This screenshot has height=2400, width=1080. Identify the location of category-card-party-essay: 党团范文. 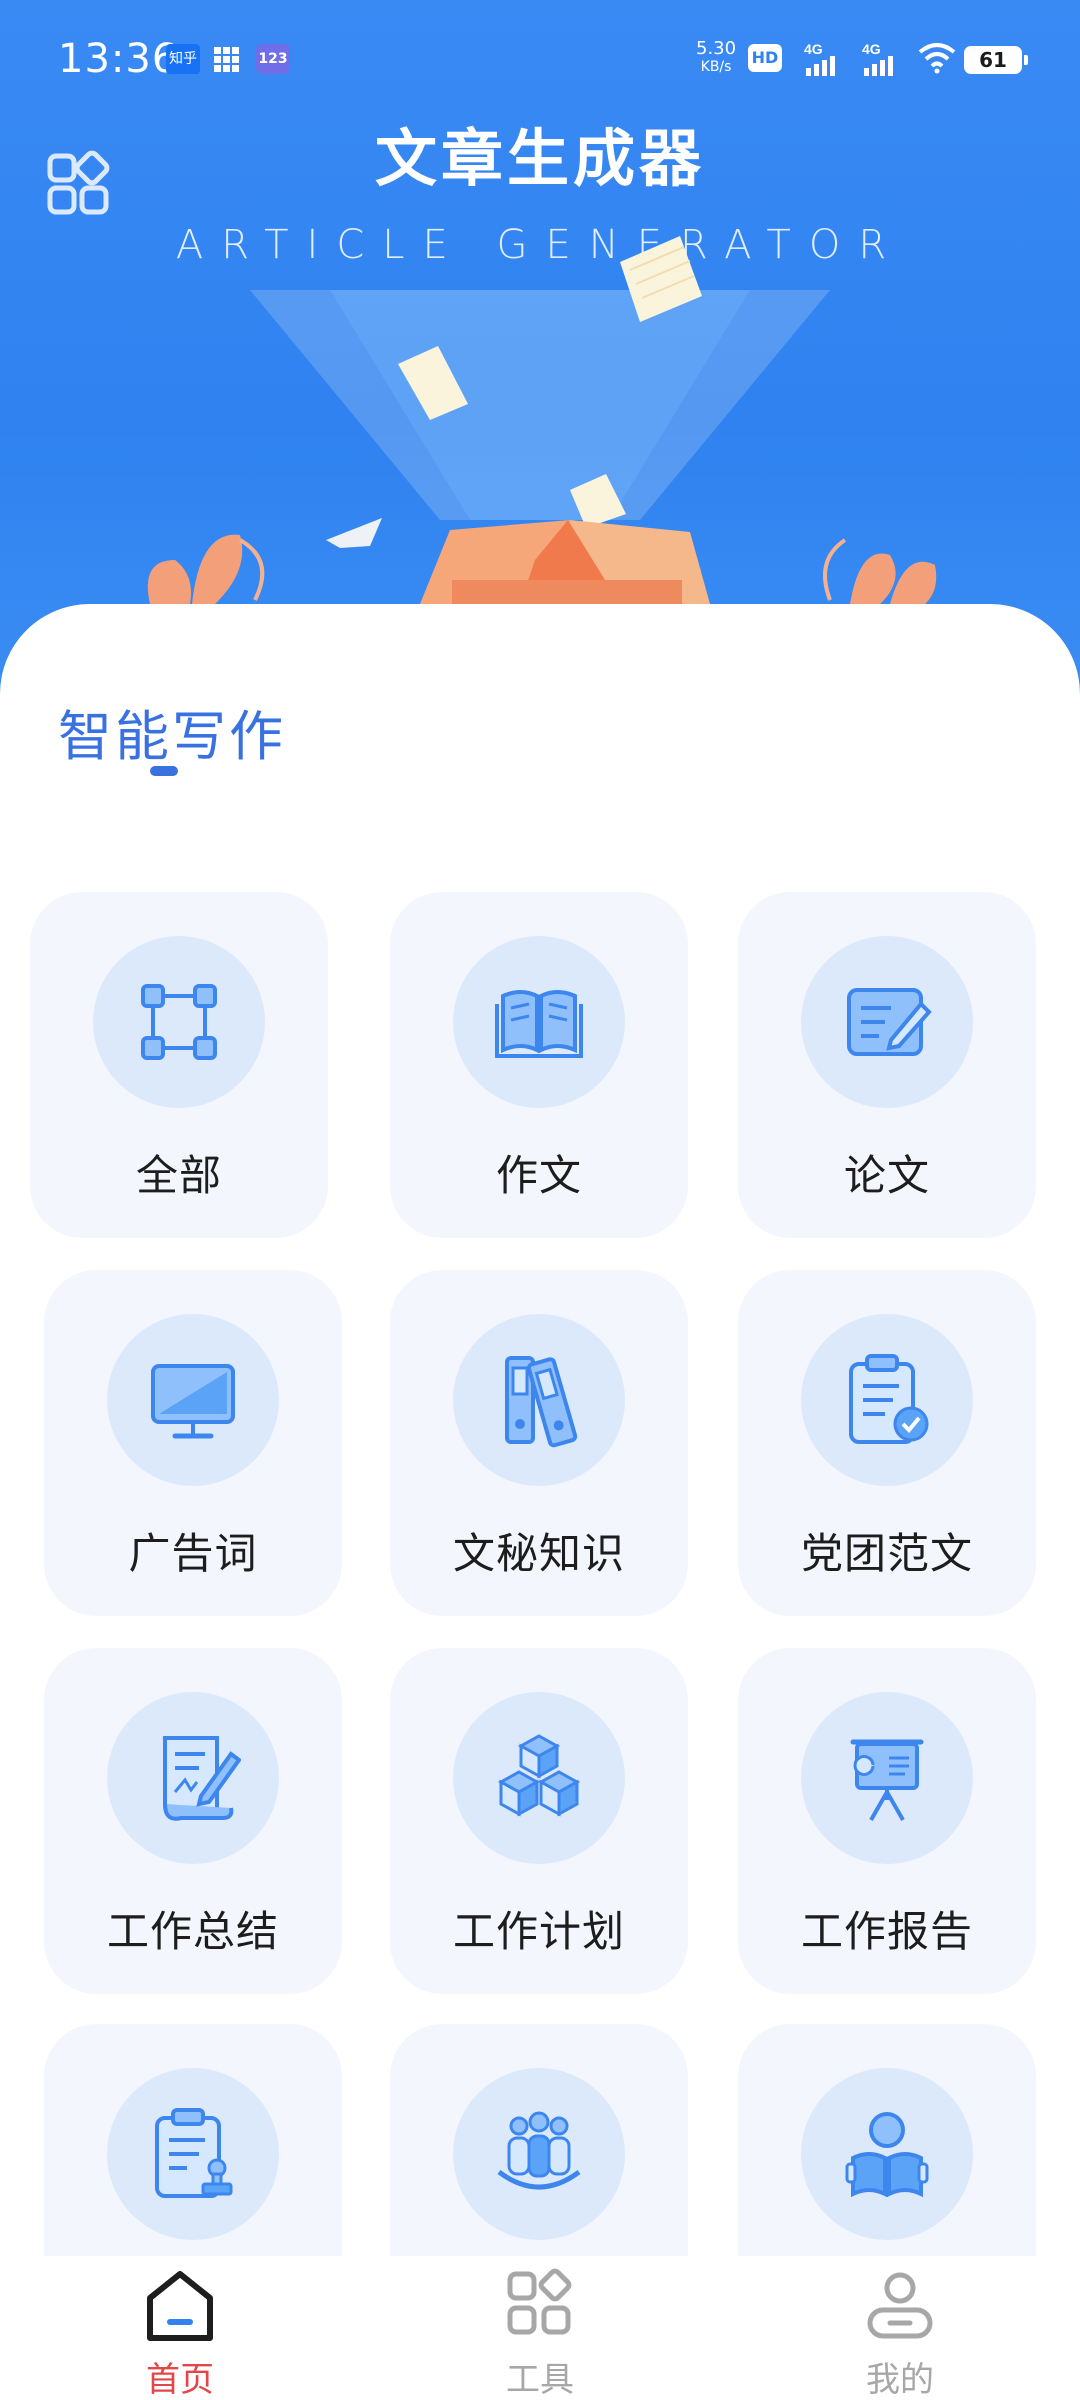
(887, 1443).